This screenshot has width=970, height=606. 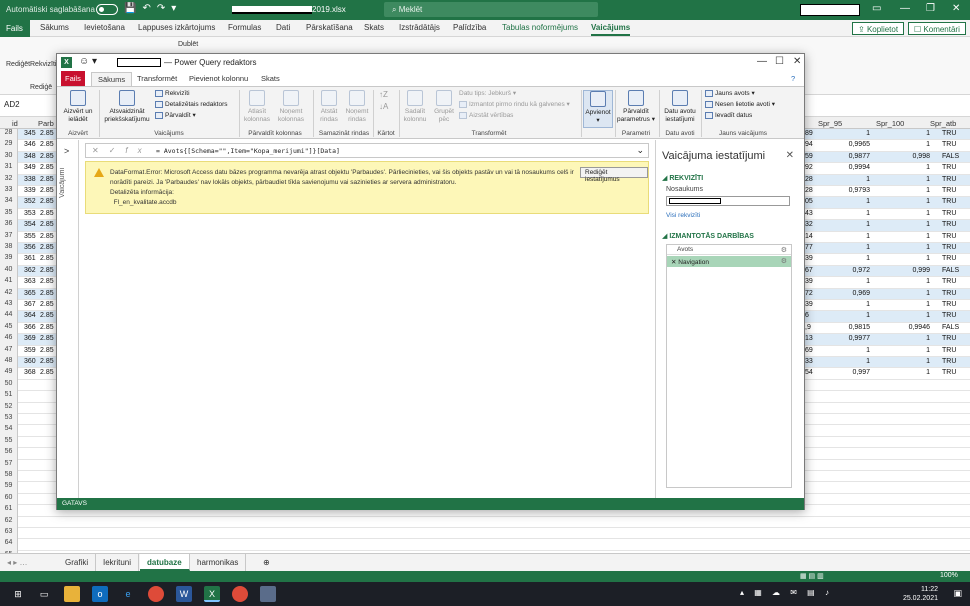 I want to click on row-number: 63, so click(x=9, y=534).